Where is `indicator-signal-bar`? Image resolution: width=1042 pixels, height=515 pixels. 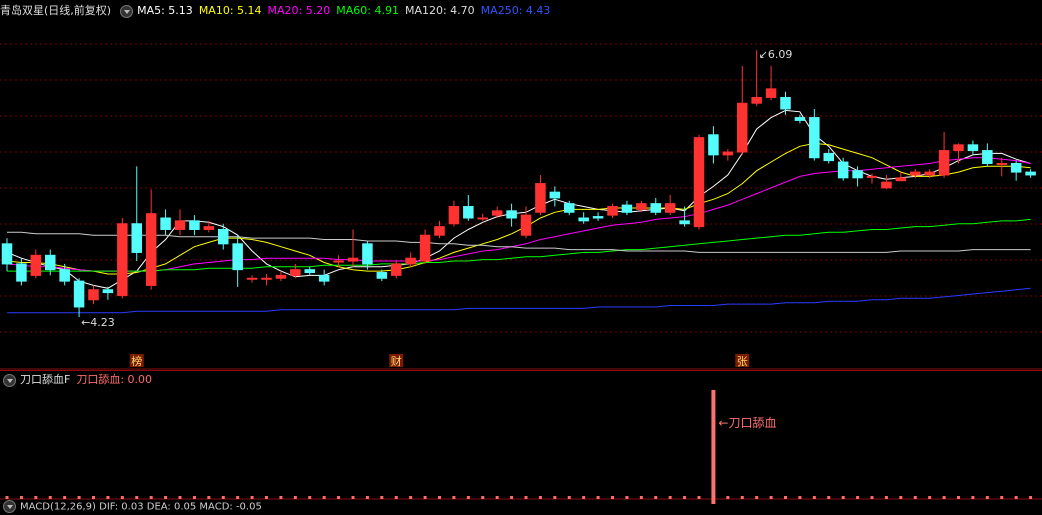
indicator-signal-bar is located at coordinates (713, 447).